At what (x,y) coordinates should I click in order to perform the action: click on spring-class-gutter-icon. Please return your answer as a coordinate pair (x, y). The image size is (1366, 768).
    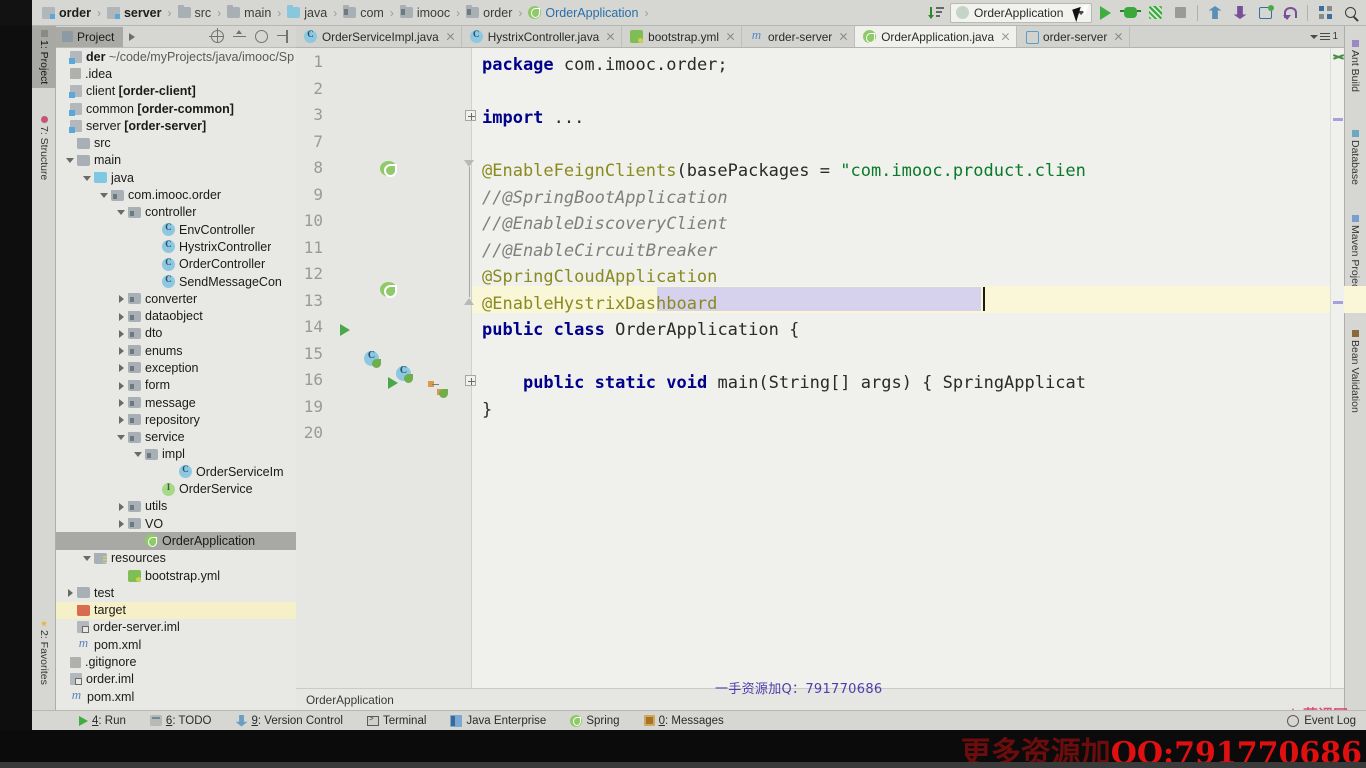
    Looking at the image, I should click on (372, 359).